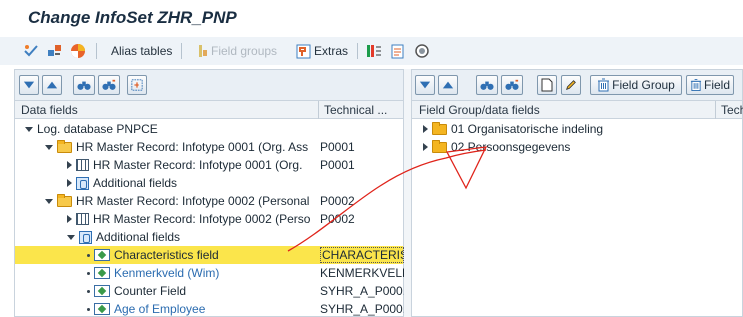  I want to click on annotation-arrow-overlay, so click(387, 199).